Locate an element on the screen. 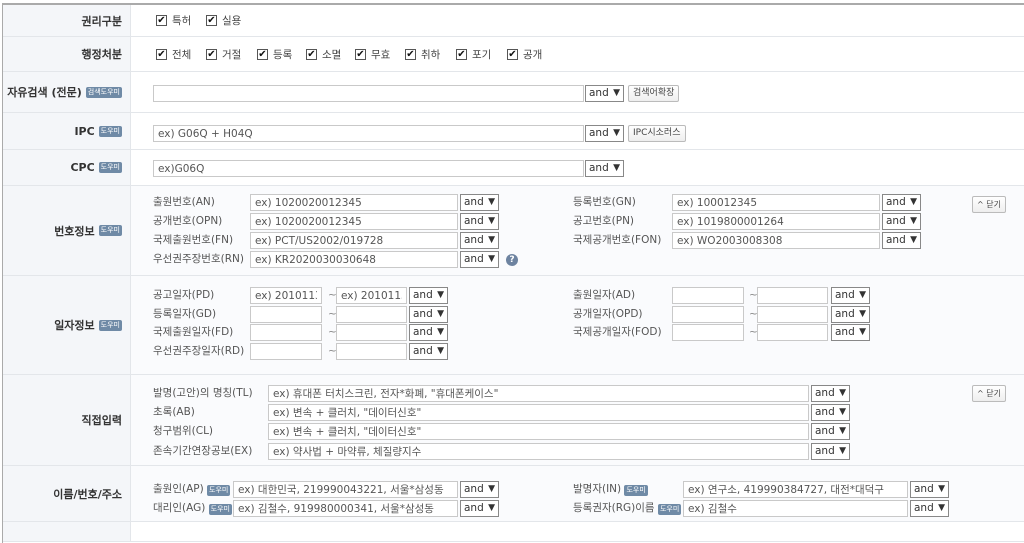 The image size is (1024, 543). help-icon: ? is located at coordinates (512, 260).